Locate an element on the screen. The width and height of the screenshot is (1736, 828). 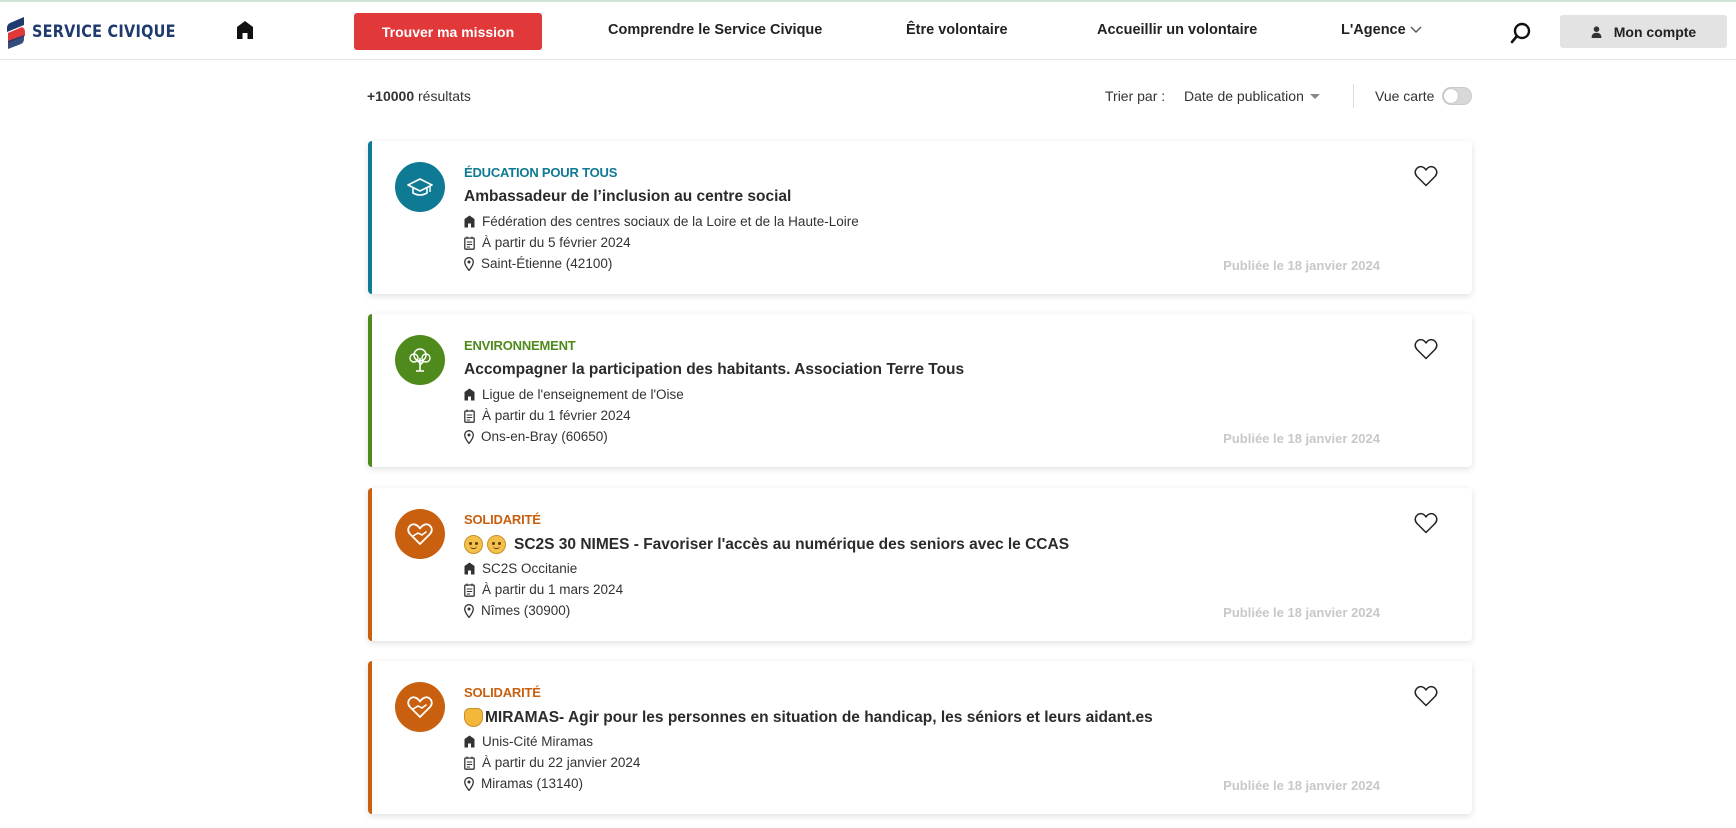
logo-text: SERVICE CIVIQUE is located at coordinates (104, 32).